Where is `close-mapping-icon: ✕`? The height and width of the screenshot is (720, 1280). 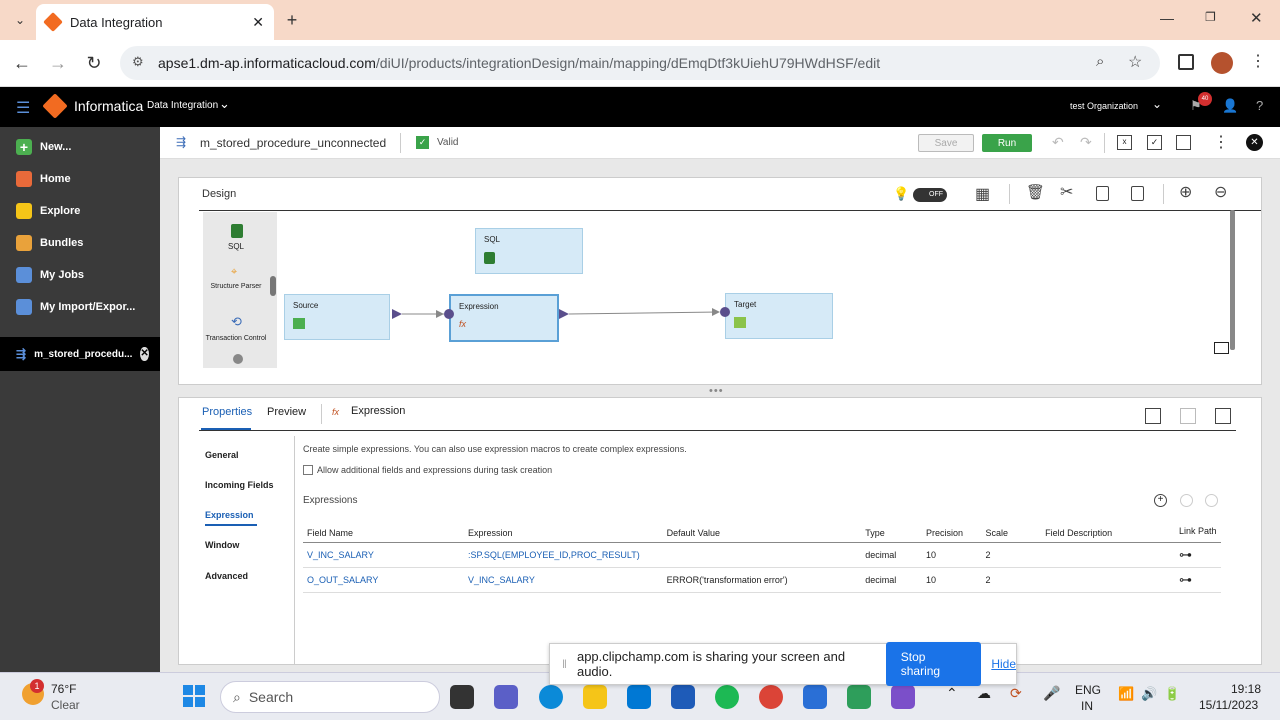
close-mapping-icon: ✕ is located at coordinates (1254, 142).